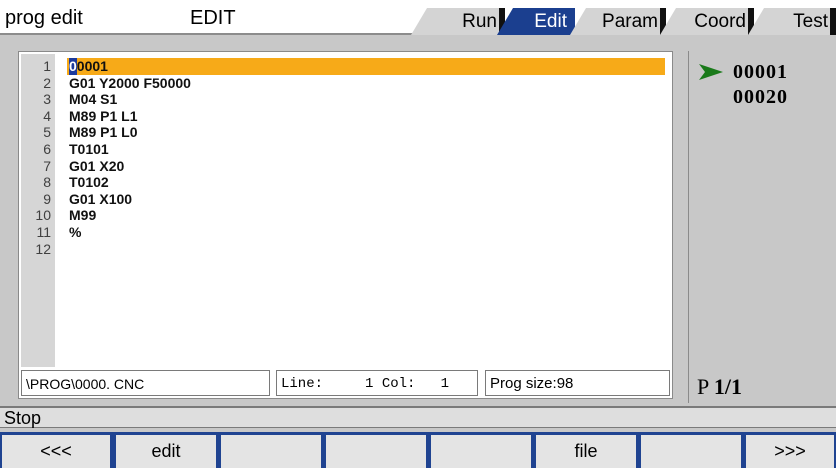 The width and height of the screenshot is (836, 468). What do you see at coordinates (577, 383) in the screenshot?
I see `prog-size: Prog size:98` at bounding box center [577, 383].